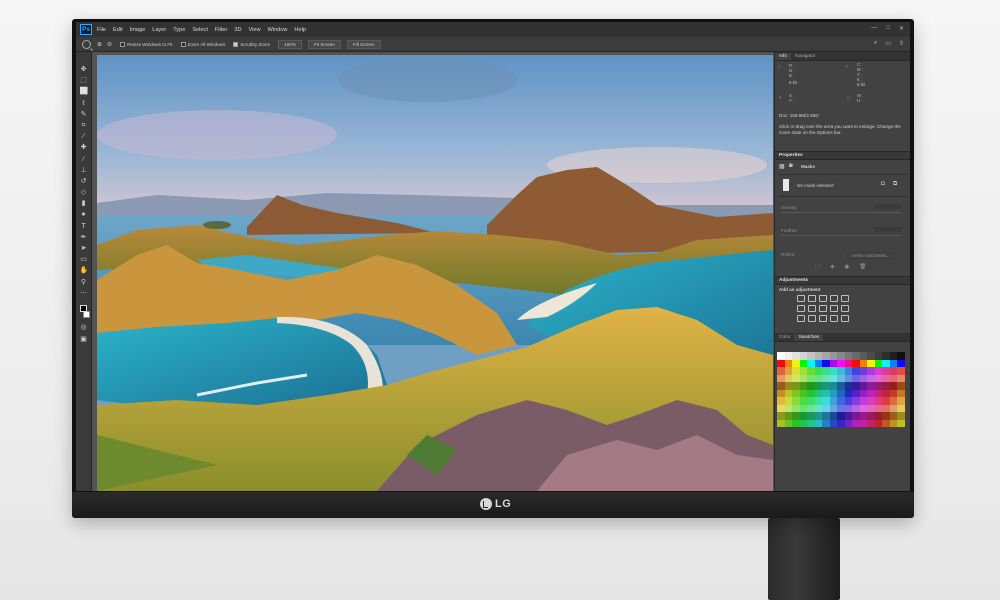 The height and width of the screenshot is (600, 1000). I want to click on background-color-swatch, so click(86, 315).